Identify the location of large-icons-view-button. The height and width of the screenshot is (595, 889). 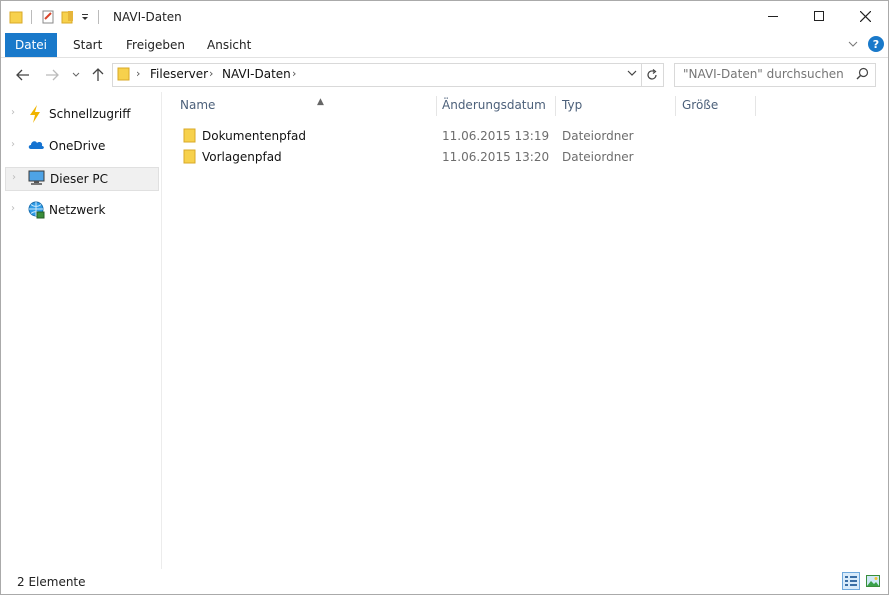
(873, 581).